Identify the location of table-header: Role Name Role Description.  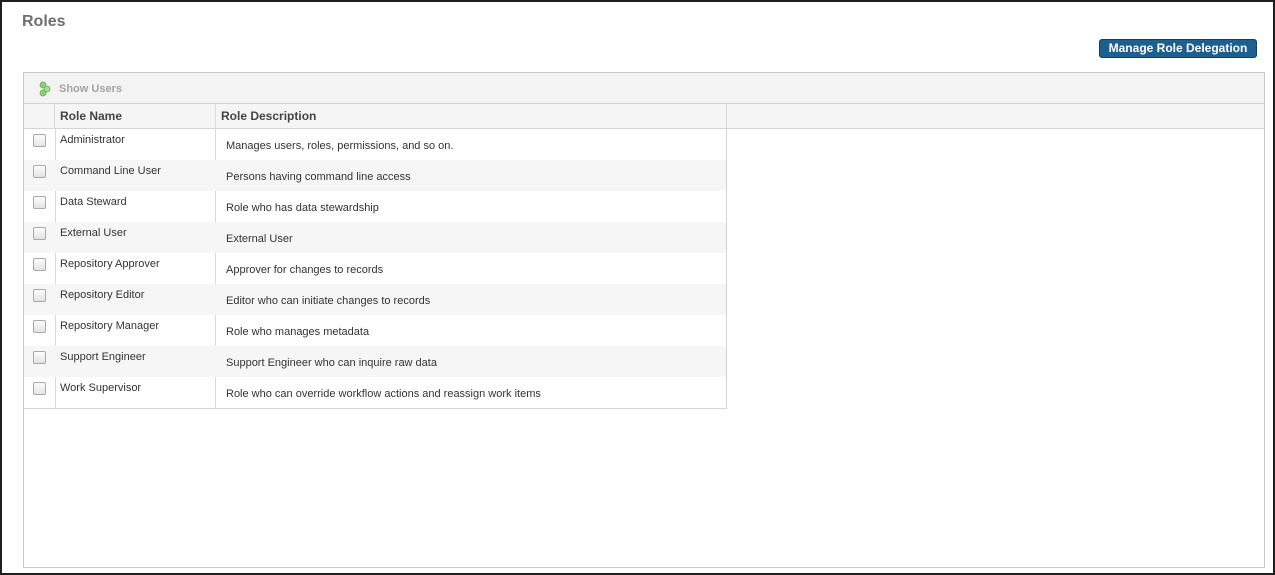
(644, 116).